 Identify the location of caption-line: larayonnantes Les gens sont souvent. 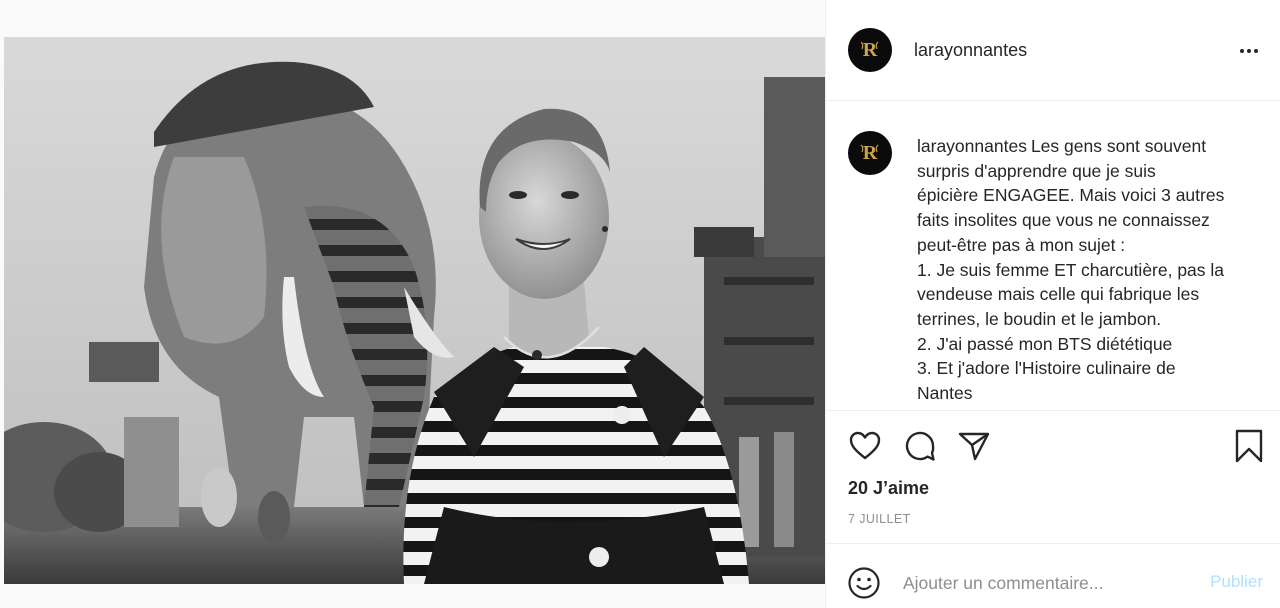
(1089, 146).